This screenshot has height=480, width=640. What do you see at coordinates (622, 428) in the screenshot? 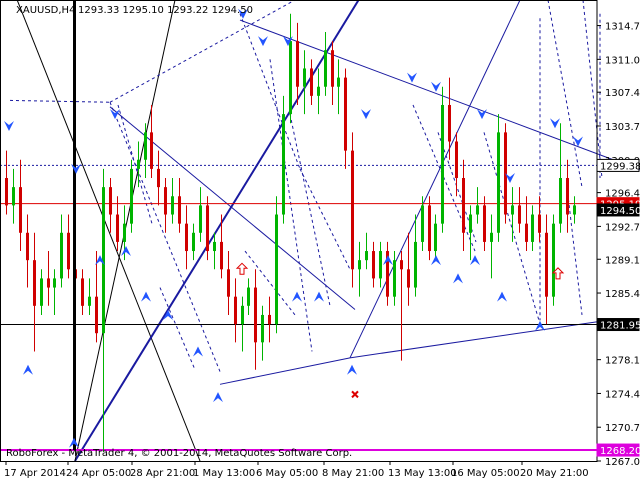
I see `y-tick-label: 1270.70` at bounding box center [622, 428].